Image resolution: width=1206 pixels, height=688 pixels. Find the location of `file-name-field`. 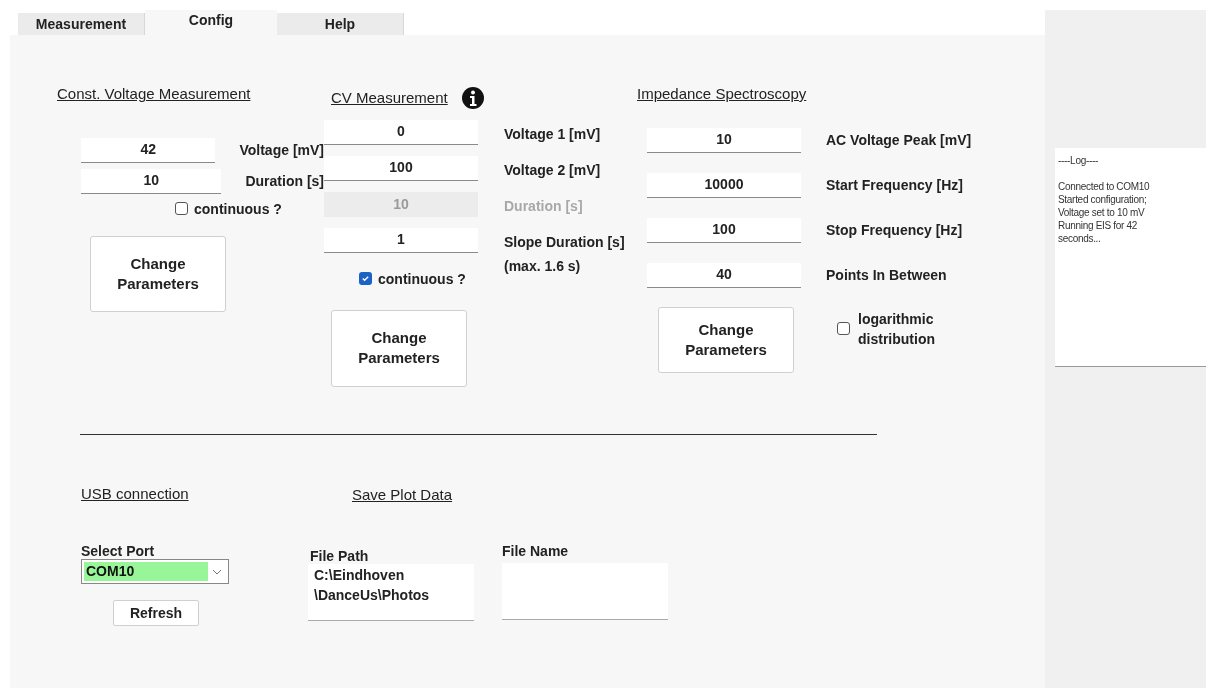

file-name-field is located at coordinates (585, 591).